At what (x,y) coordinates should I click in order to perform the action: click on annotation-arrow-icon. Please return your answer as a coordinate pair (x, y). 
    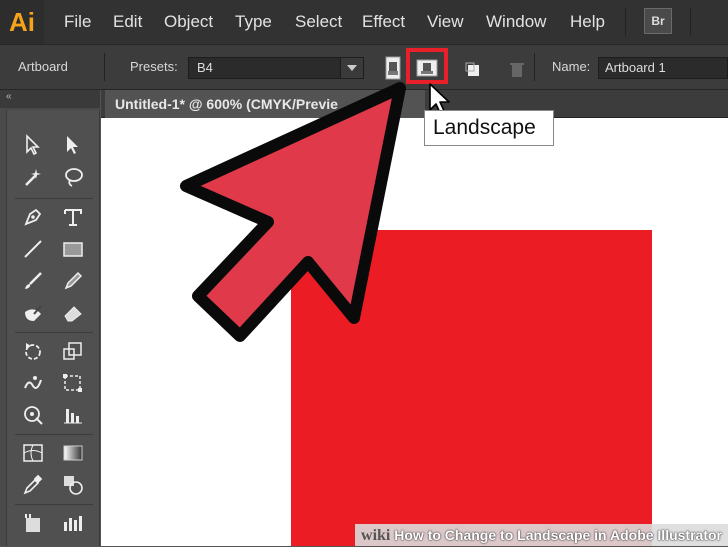
    Looking at the image, I should click on (293, 212).